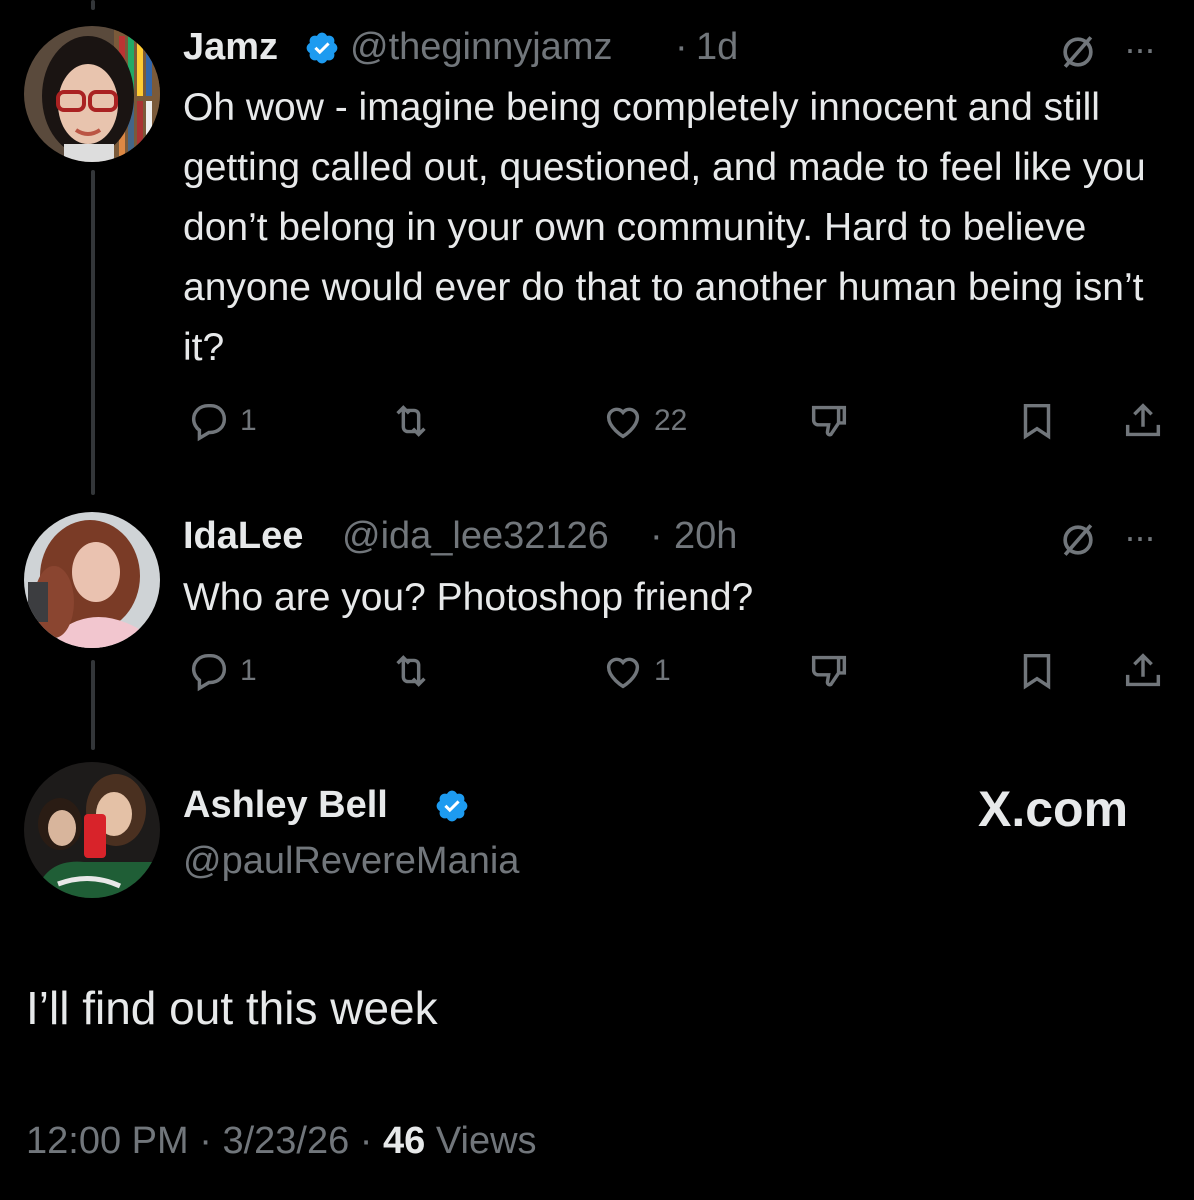 This screenshot has width=1194, height=1200. Describe the element at coordinates (243, 536) in the screenshot. I see `author-name: IdaLee` at that location.